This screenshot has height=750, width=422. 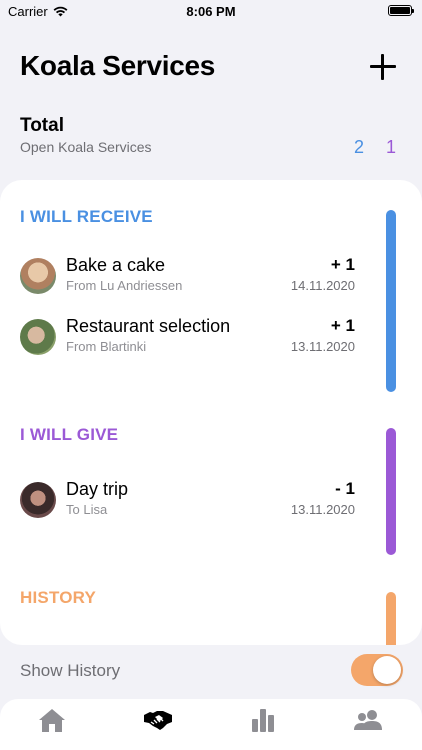 What do you see at coordinates (359, 147) in the screenshot?
I see `receive-count: 2` at bounding box center [359, 147].